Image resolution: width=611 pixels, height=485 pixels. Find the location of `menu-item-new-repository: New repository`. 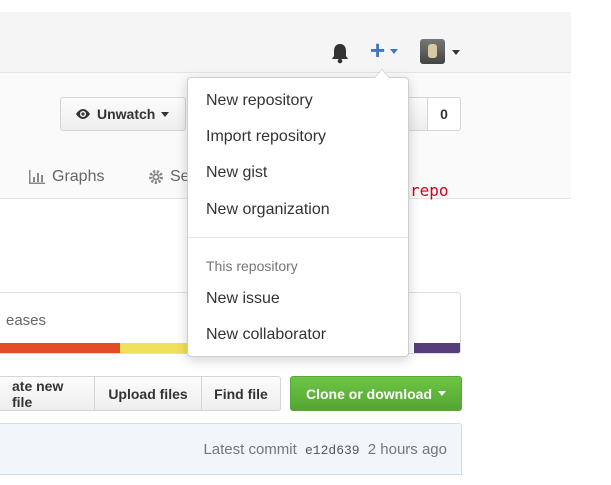

menu-item-new-repository: New repository is located at coordinates (259, 101).